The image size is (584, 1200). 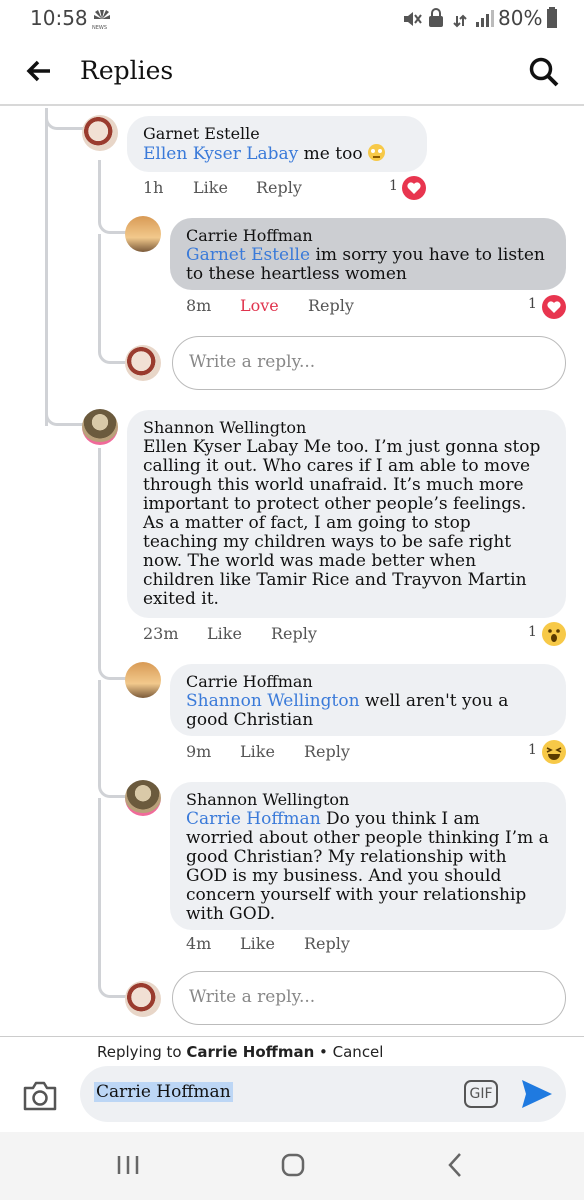 I want to click on comment-time: 9m, so click(x=199, y=751).